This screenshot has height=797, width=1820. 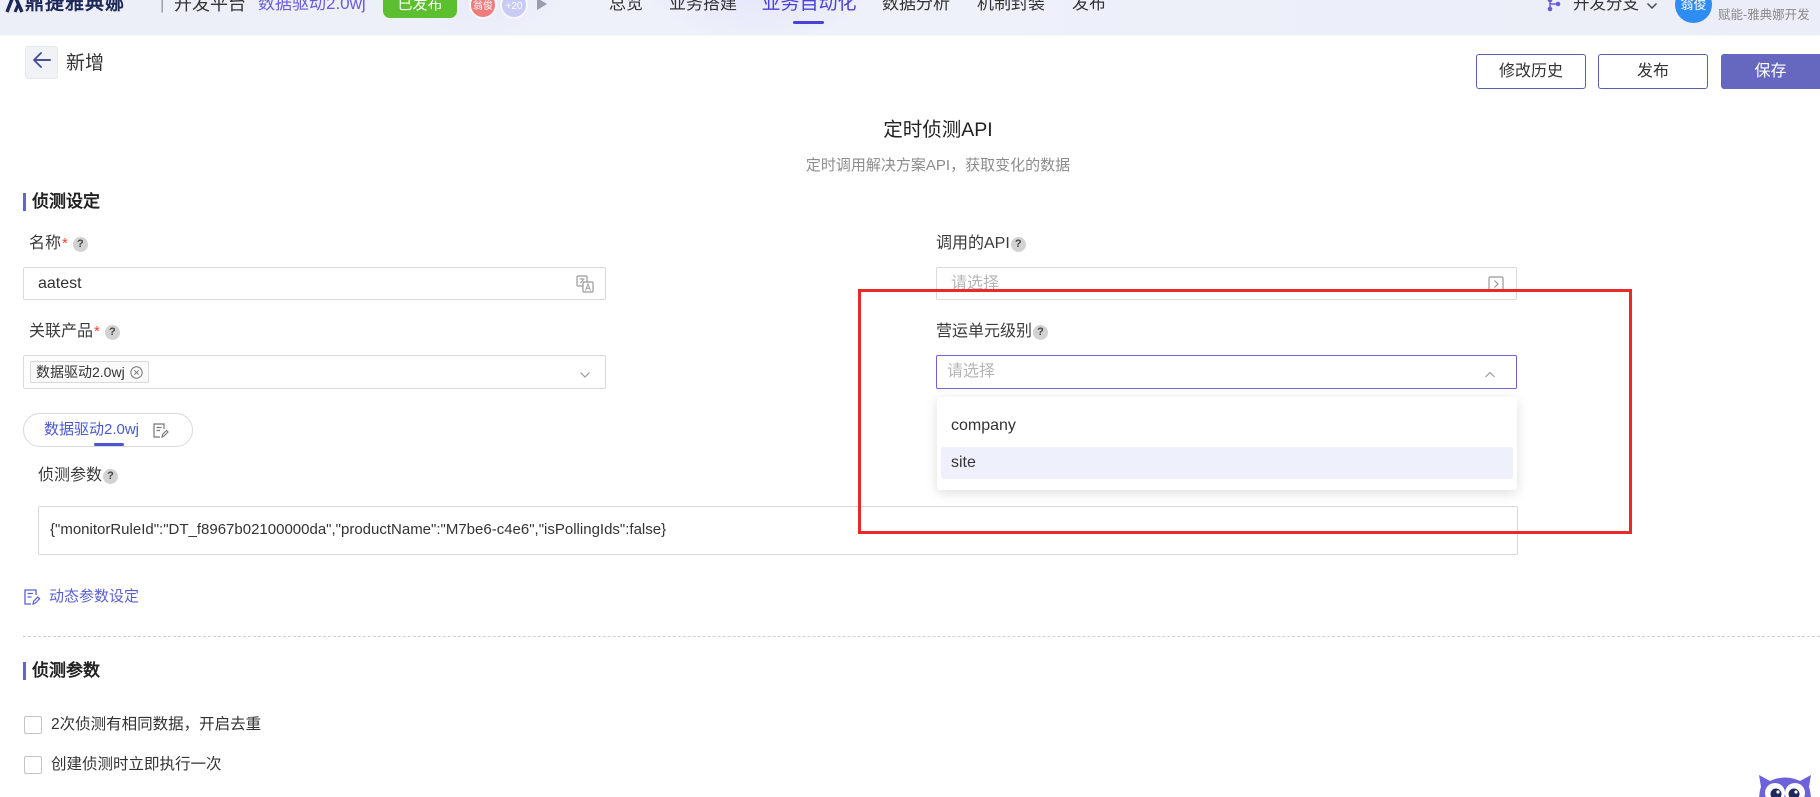 What do you see at coordinates (66, 201) in the screenshot?
I see `section-title-detect-settings: 侦测设定` at bounding box center [66, 201].